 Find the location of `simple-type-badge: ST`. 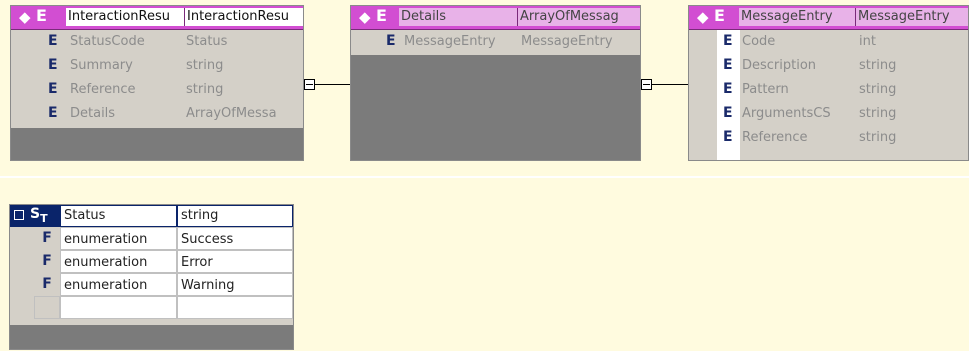

simple-type-badge: ST is located at coordinates (39, 215).